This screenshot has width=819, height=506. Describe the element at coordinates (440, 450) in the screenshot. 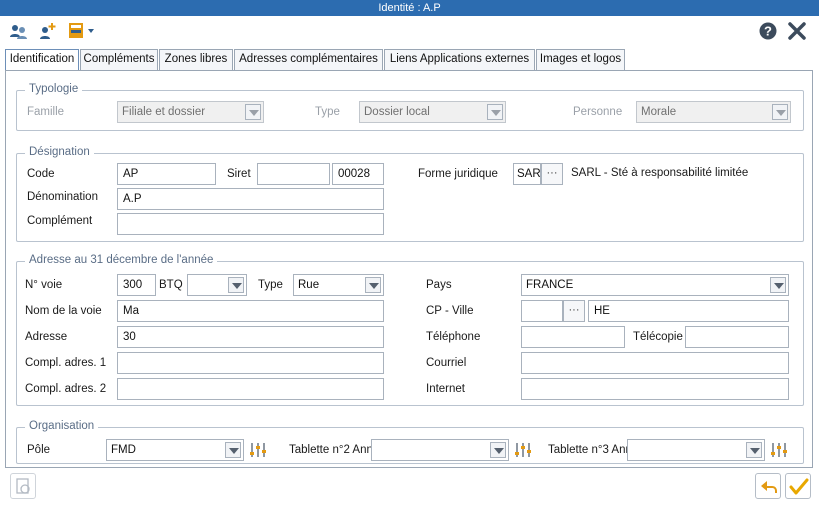

I see `tablette-2-select` at that location.